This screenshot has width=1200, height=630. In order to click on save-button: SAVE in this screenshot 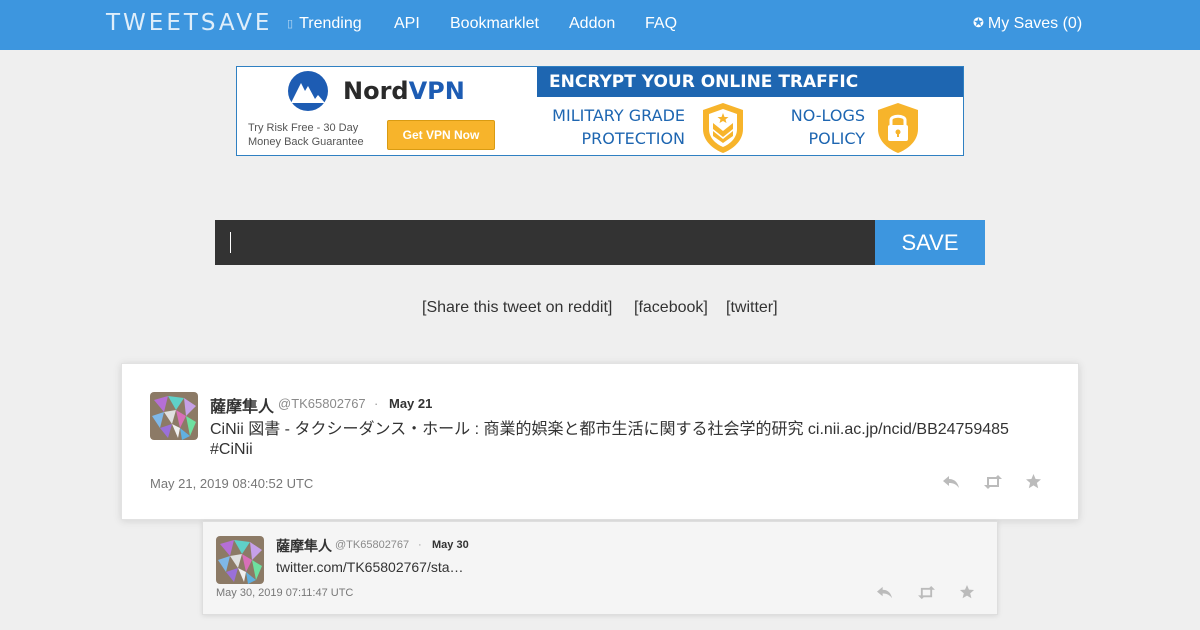, I will do `click(930, 242)`.